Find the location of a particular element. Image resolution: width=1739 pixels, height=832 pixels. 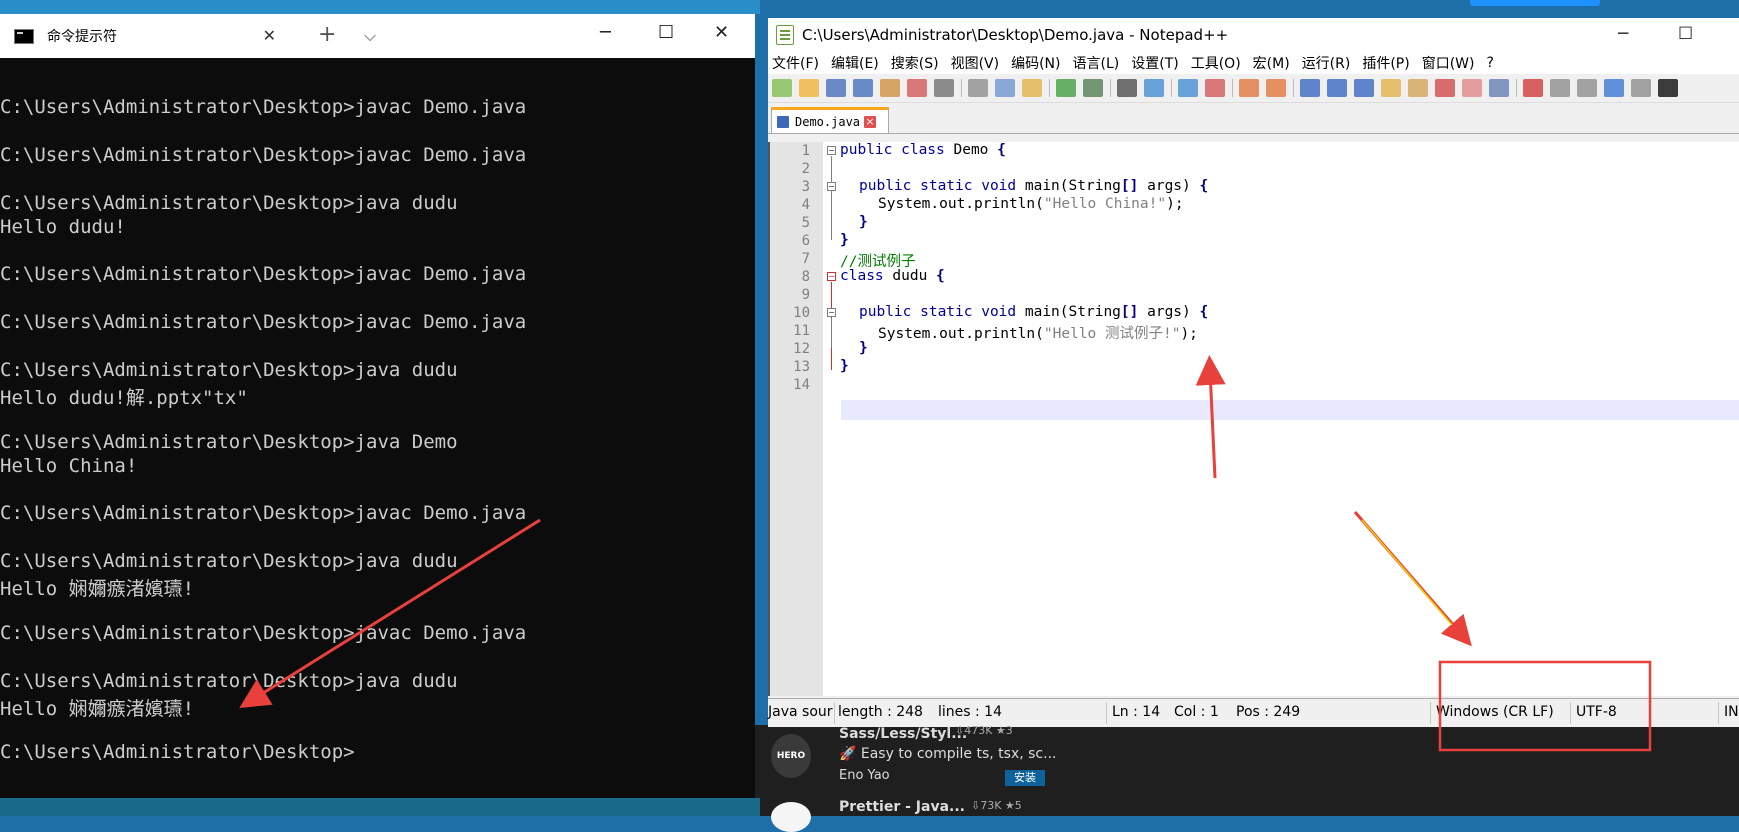

annotation-arrow-cmd is located at coordinates (390, 613).